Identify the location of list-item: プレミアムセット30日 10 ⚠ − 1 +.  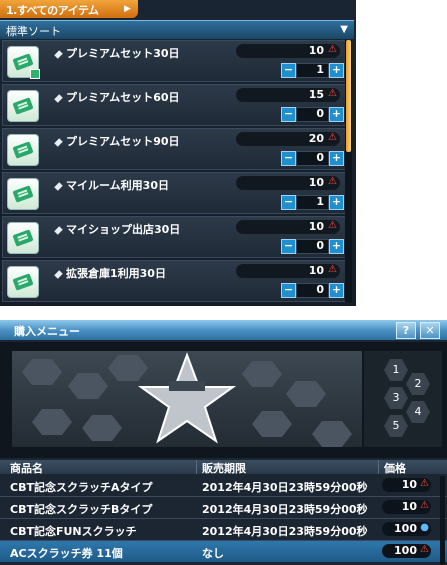
(174, 61).